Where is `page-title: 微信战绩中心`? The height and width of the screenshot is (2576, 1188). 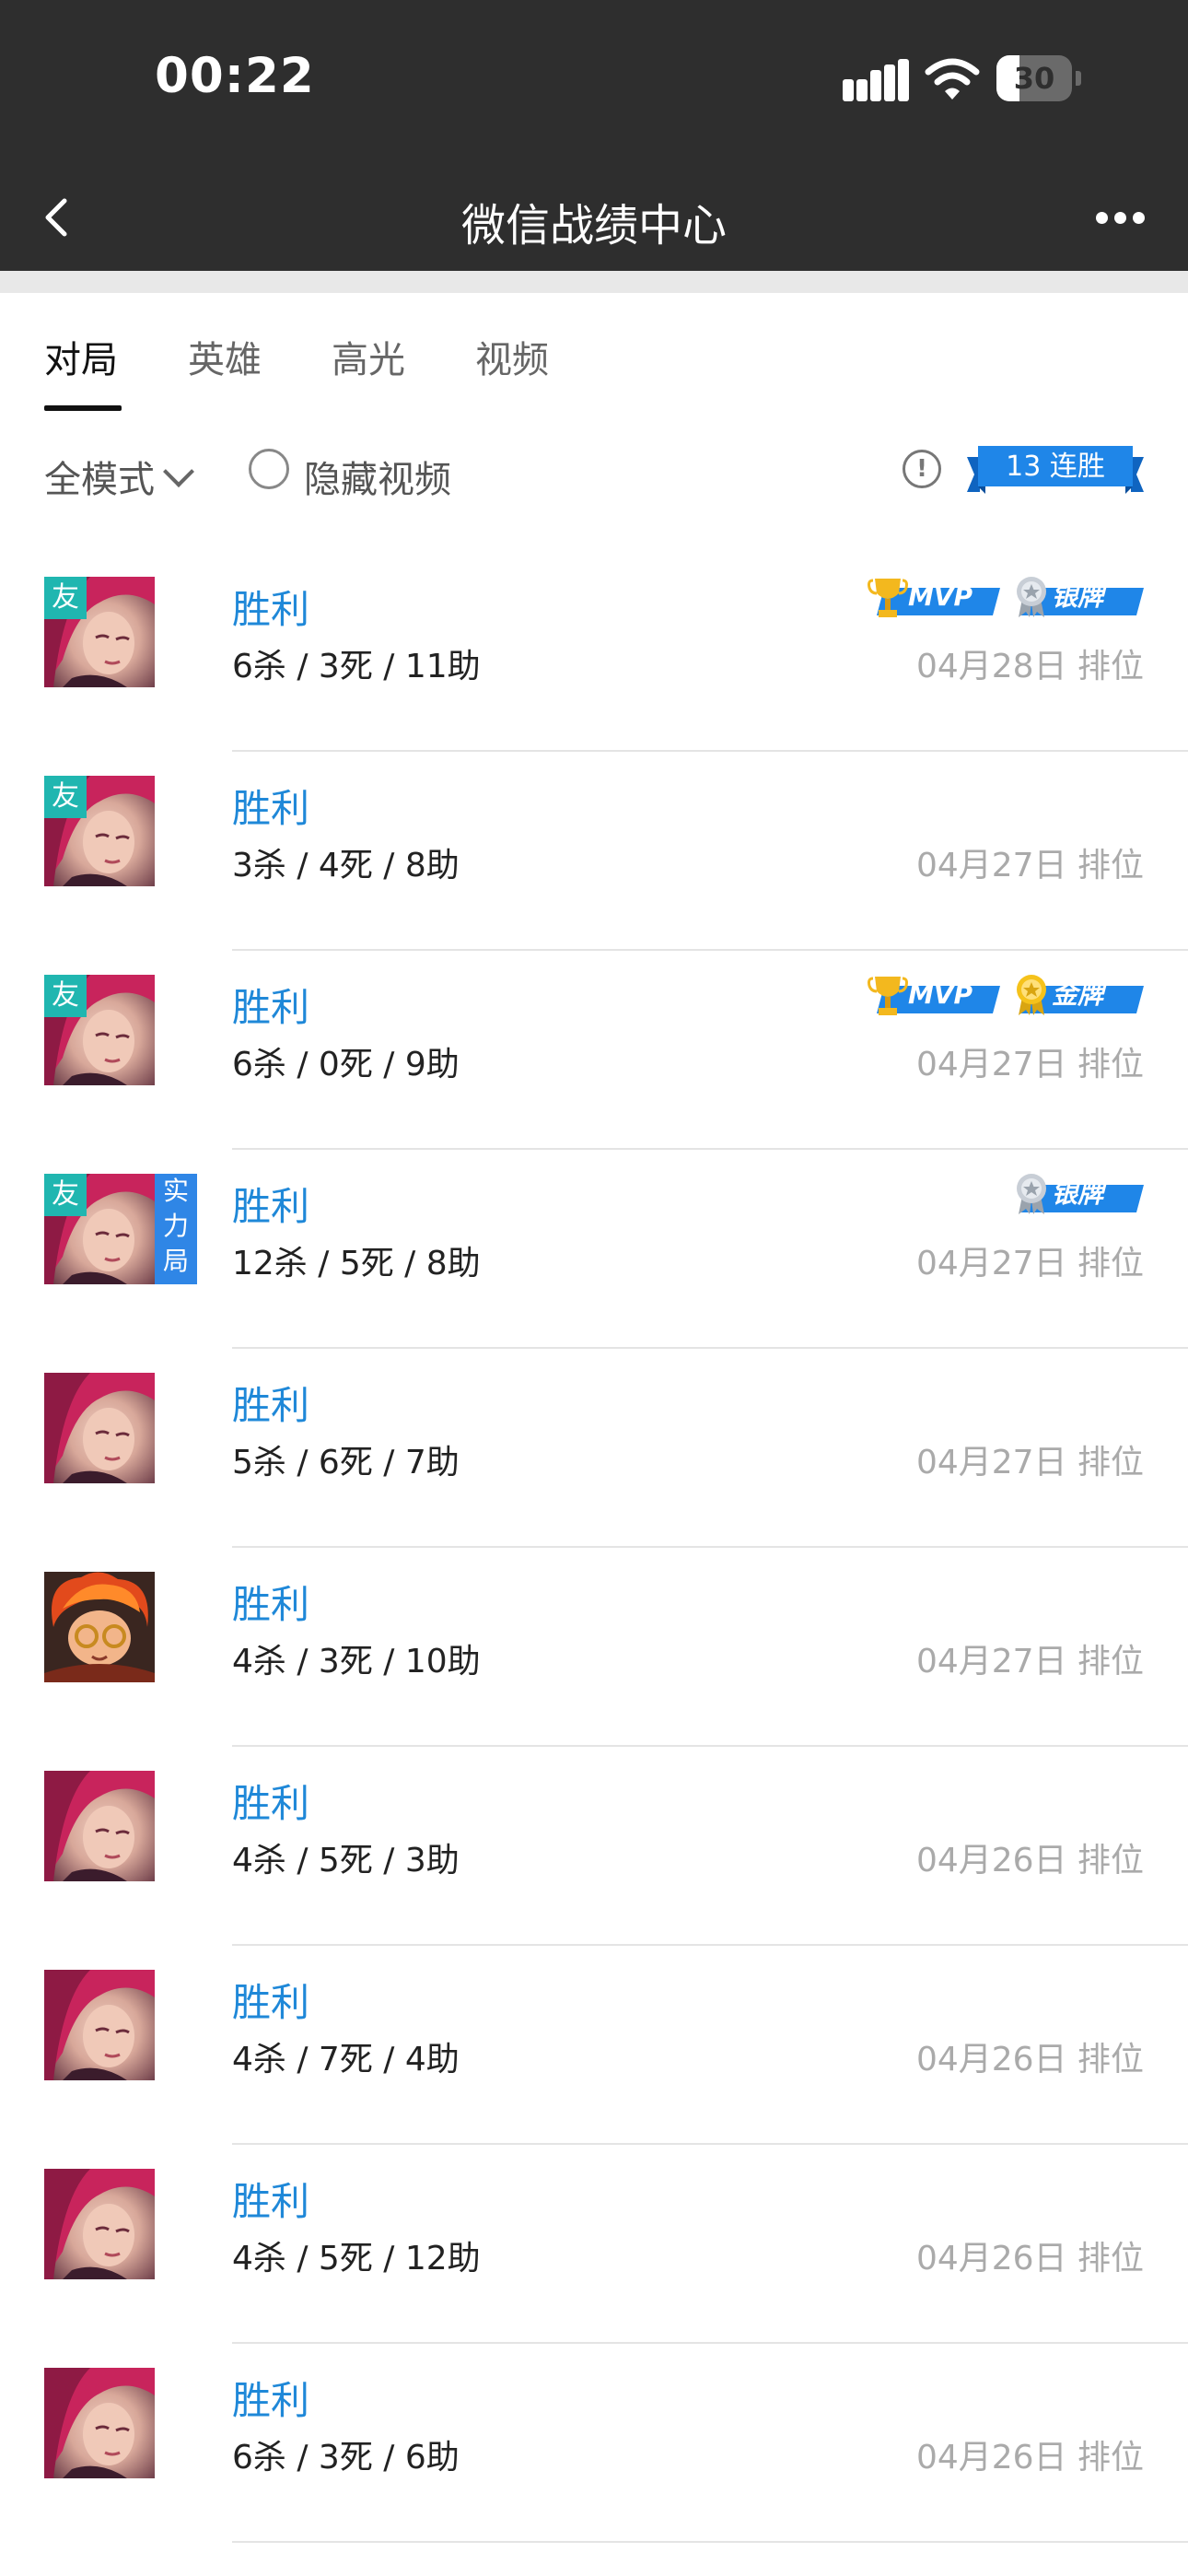 page-title: 微信战绩中心 is located at coordinates (593, 226).